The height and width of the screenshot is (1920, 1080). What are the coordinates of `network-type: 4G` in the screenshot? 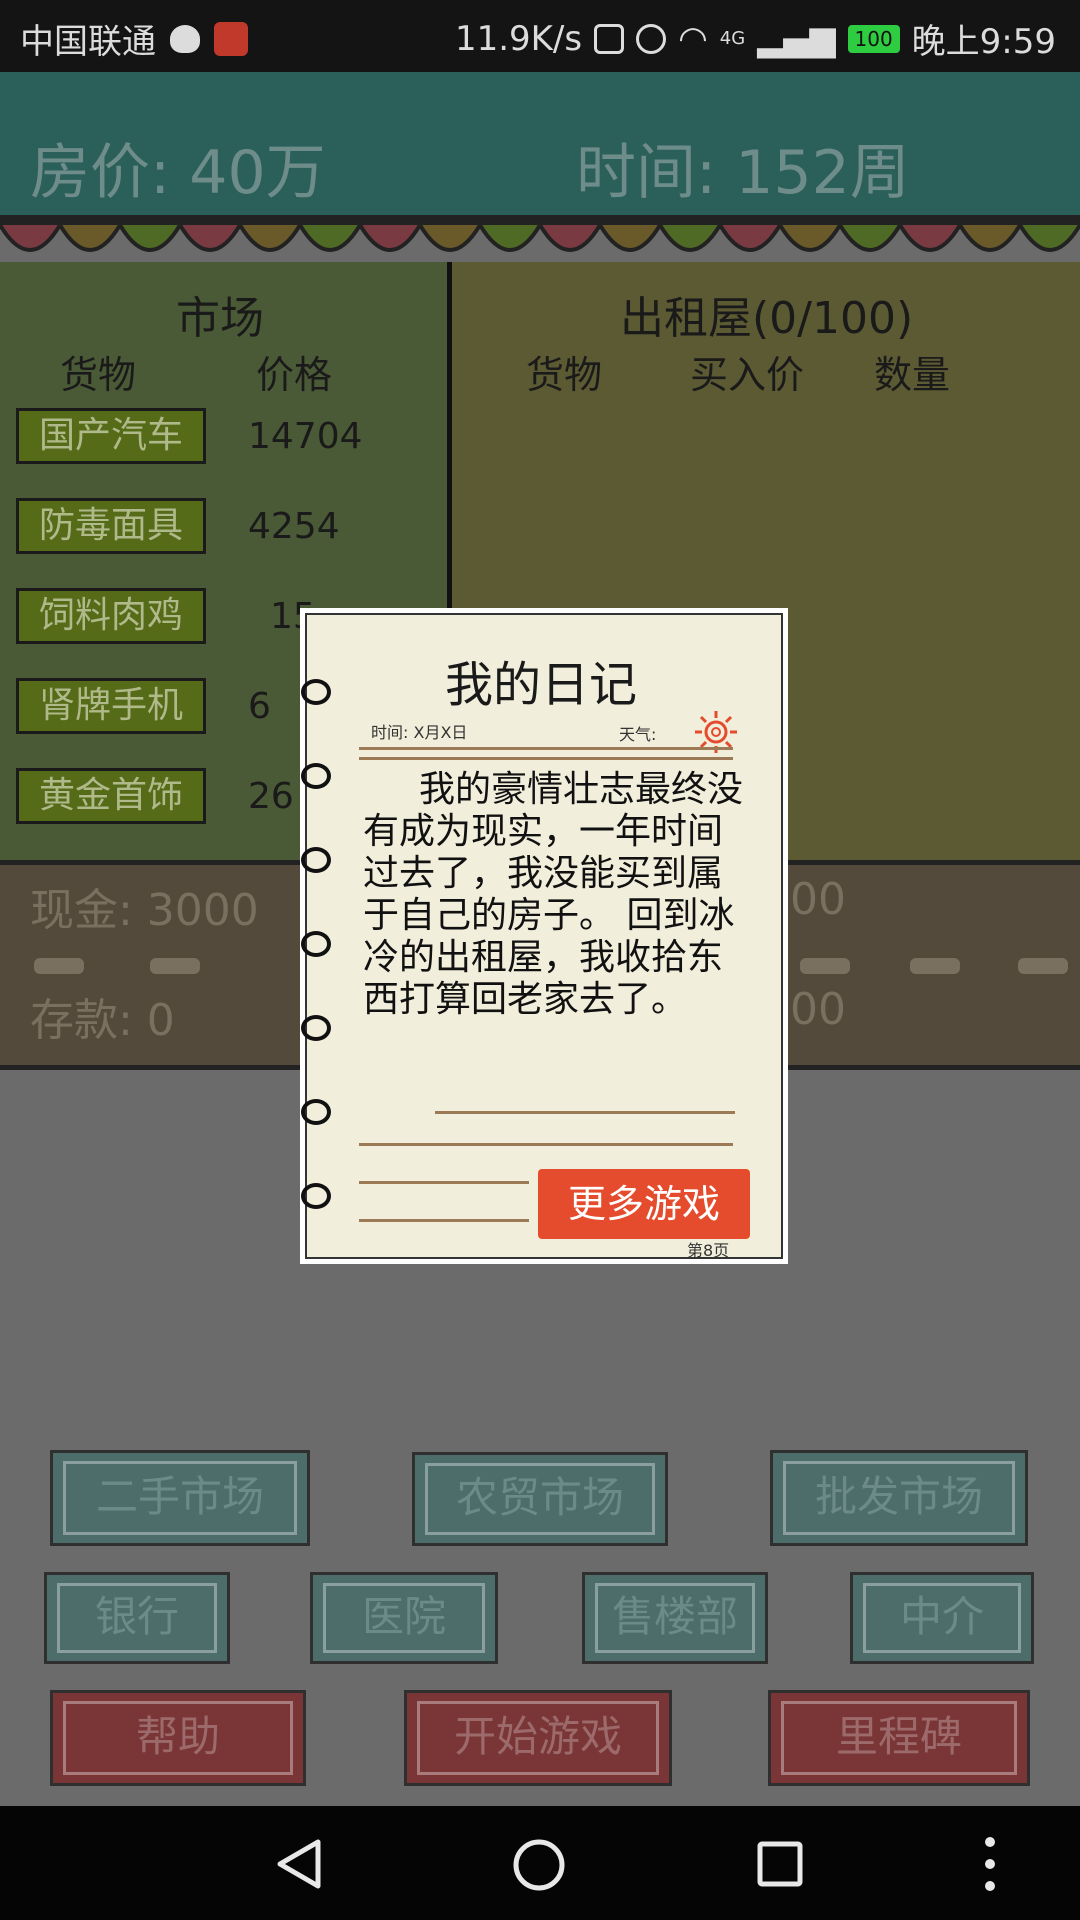 It's located at (732, 38).